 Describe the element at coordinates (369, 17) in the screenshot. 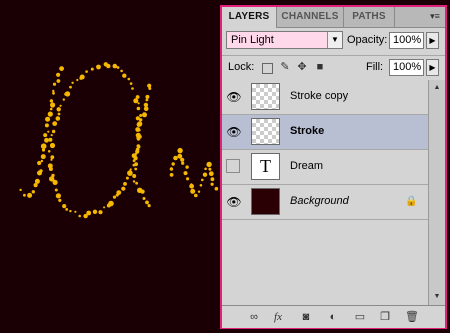

I see `tab-paths: PATHS` at that location.